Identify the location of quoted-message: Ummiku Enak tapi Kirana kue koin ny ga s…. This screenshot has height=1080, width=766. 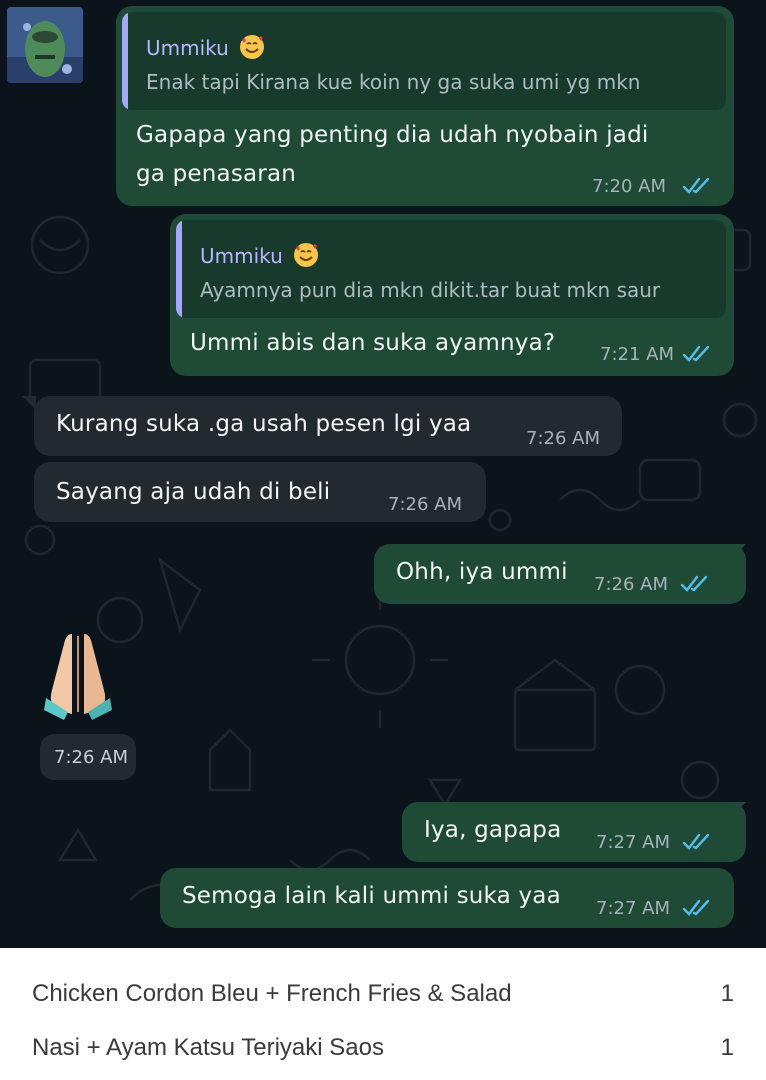
(424, 61).